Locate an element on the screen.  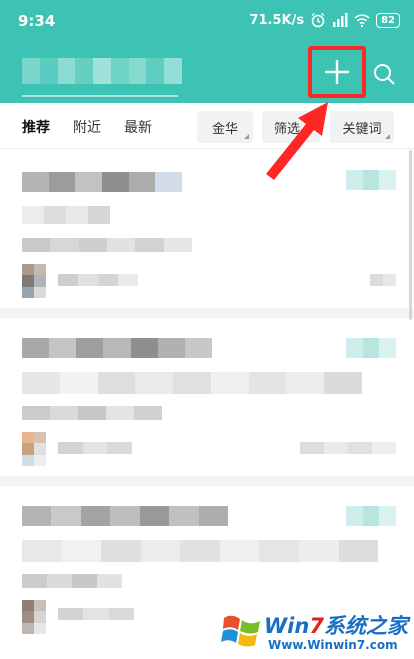
wifi-icon is located at coordinates (362, 21).